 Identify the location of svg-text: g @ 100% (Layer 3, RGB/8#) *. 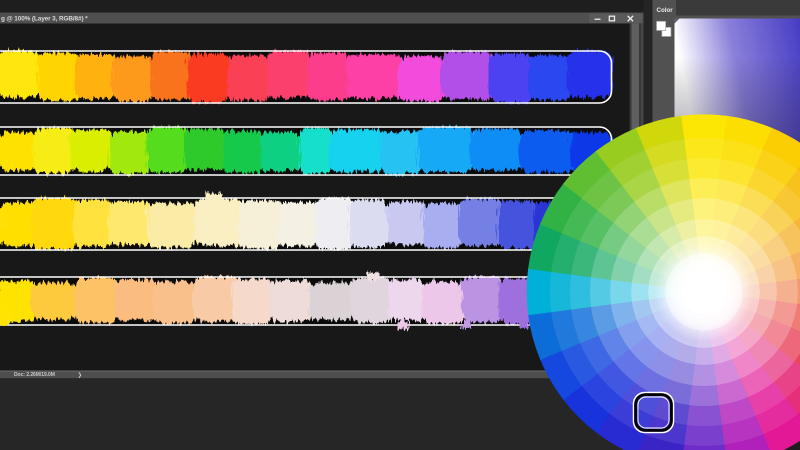
(44, 18).